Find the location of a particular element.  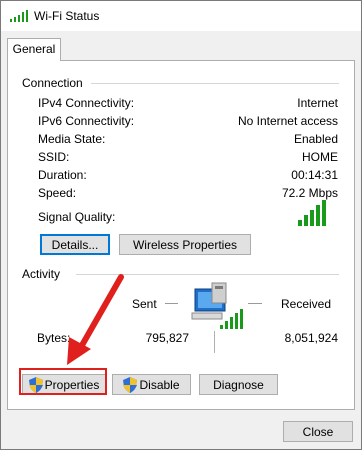

tab-general: General is located at coordinates (34, 49).